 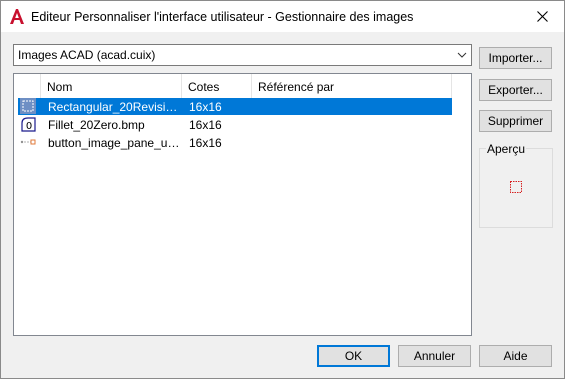 I want to click on column-header-referenced-by: Référencé par, so click(x=352, y=86).